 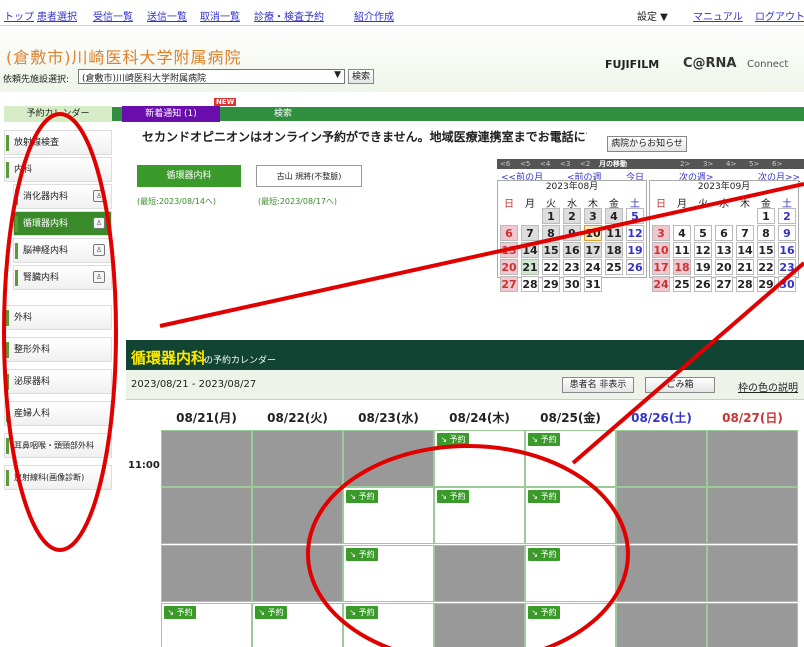 I want to click on annotation-ellipse-sidebar, so click(x=60, y=332).